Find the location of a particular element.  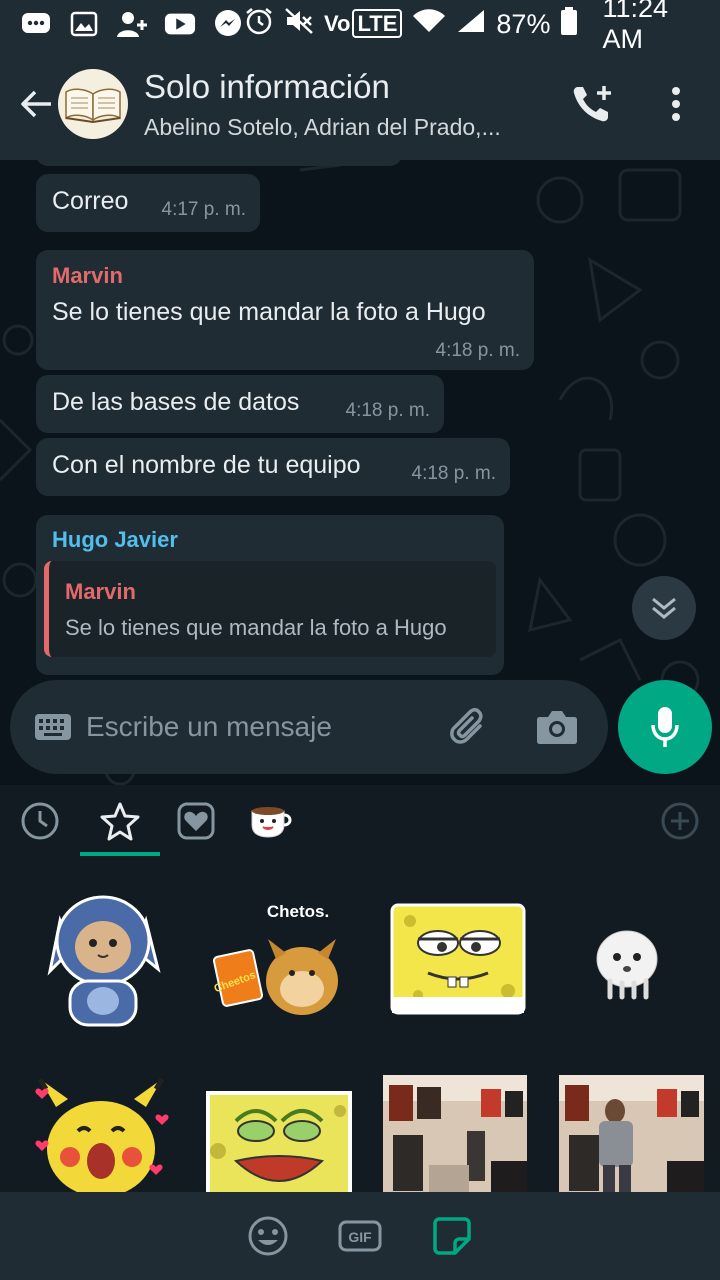

gif-icon: GIF is located at coordinates (360, 1236).